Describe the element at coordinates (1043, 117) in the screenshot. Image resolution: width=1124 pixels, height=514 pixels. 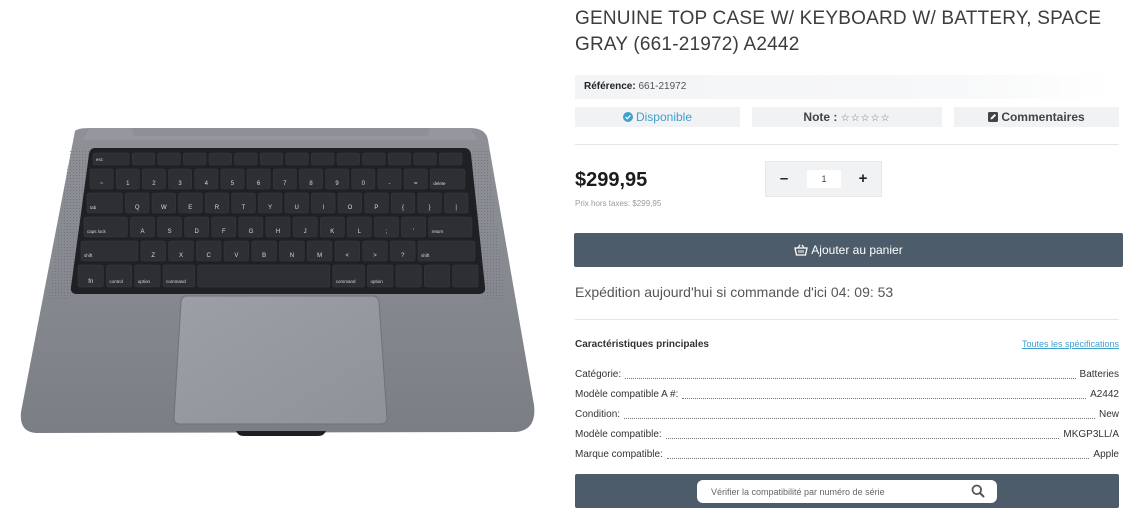
I see `comments-label: Commentaires` at that location.